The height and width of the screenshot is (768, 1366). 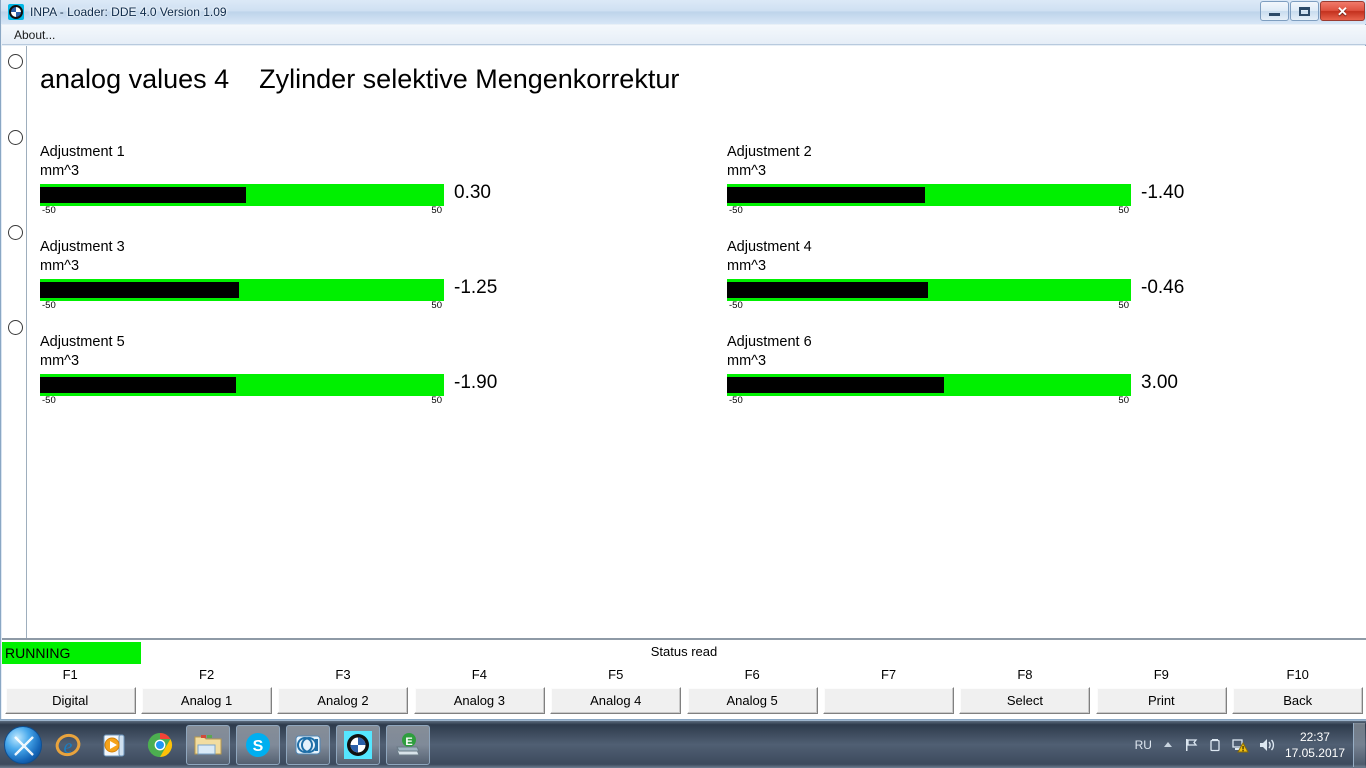 I want to click on left-gutter, so click(x=14, y=342).